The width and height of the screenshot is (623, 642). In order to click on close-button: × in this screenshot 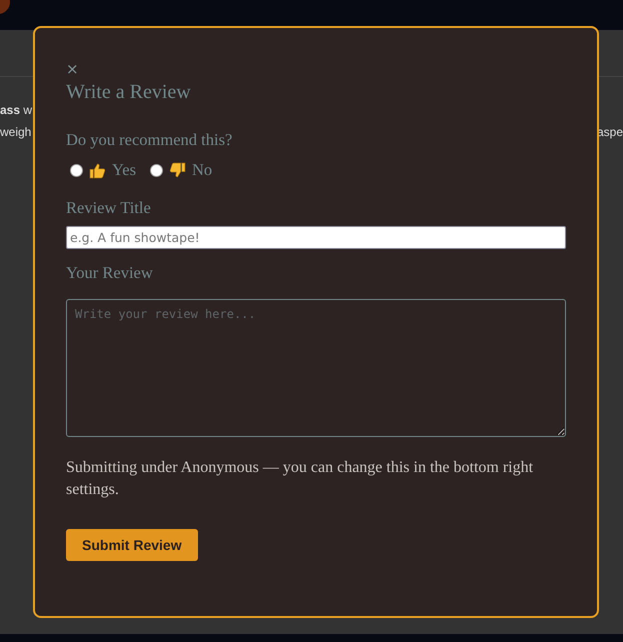, I will do `click(72, 69)`.